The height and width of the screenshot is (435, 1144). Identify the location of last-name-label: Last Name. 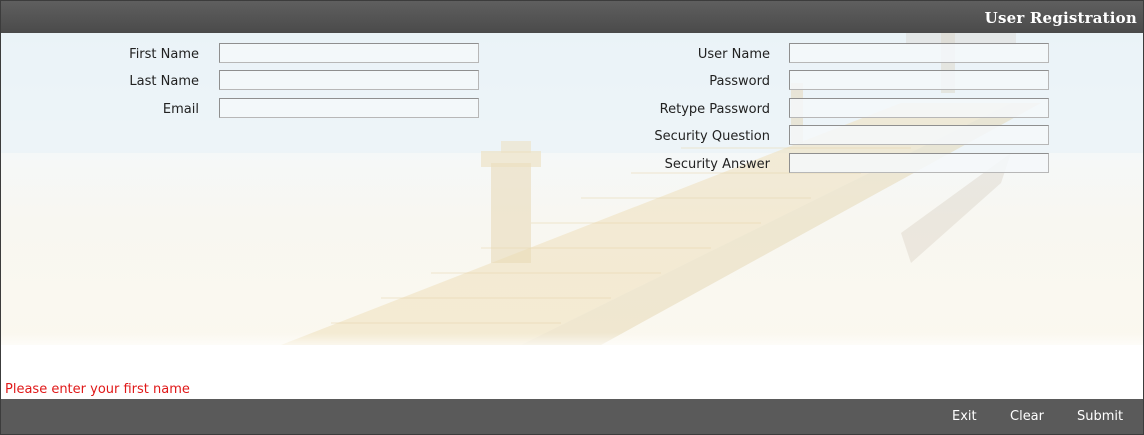
(164, 81).